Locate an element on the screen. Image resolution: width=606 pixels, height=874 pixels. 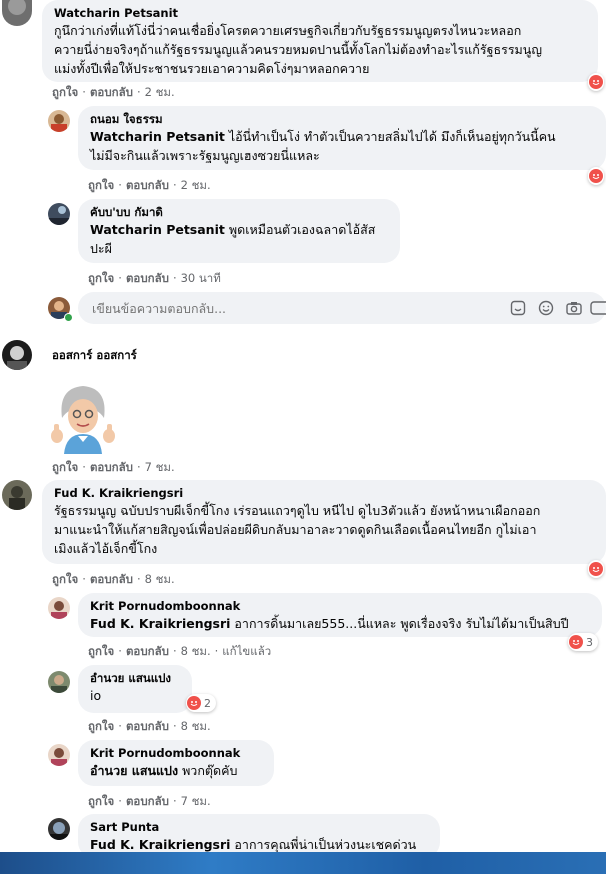
online-status-dot is located at coordinates (68, 317).